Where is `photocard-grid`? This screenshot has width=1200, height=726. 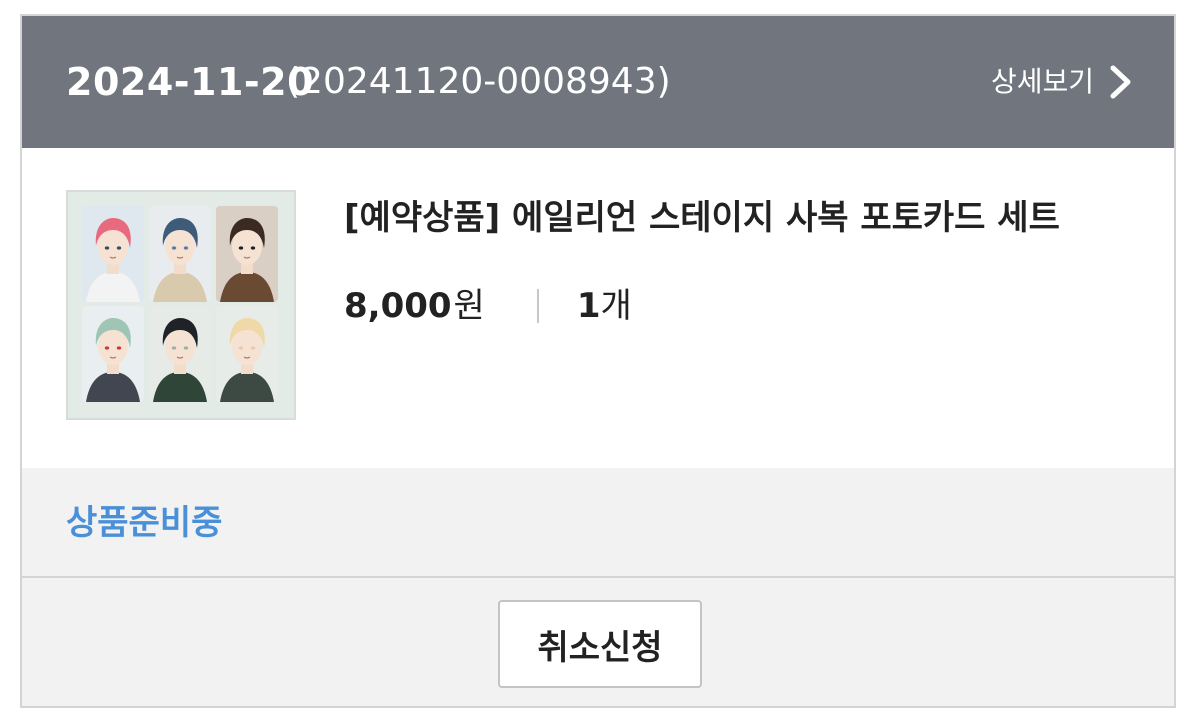 photocard-grid is located at coordinates (182, 306).